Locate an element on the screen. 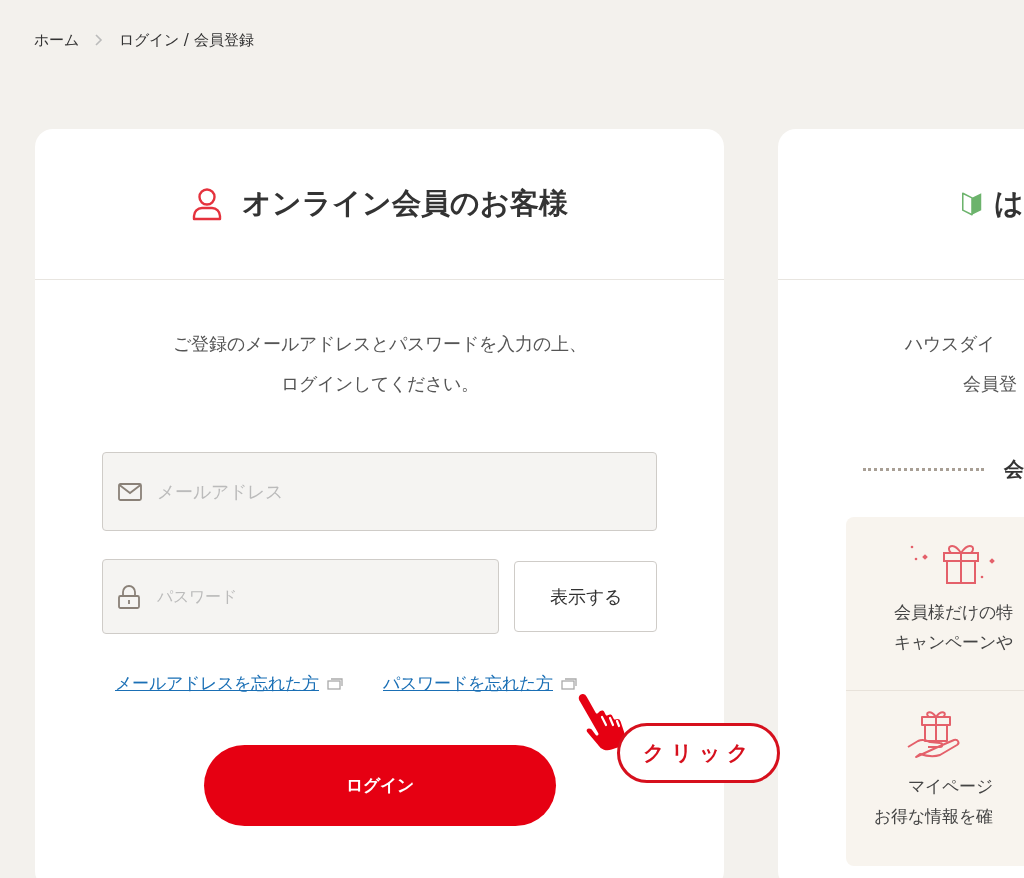 The height and width of the screenshot is (878, 1024). breadcrumb-item: ホーム is located at coordinates (56, 40).